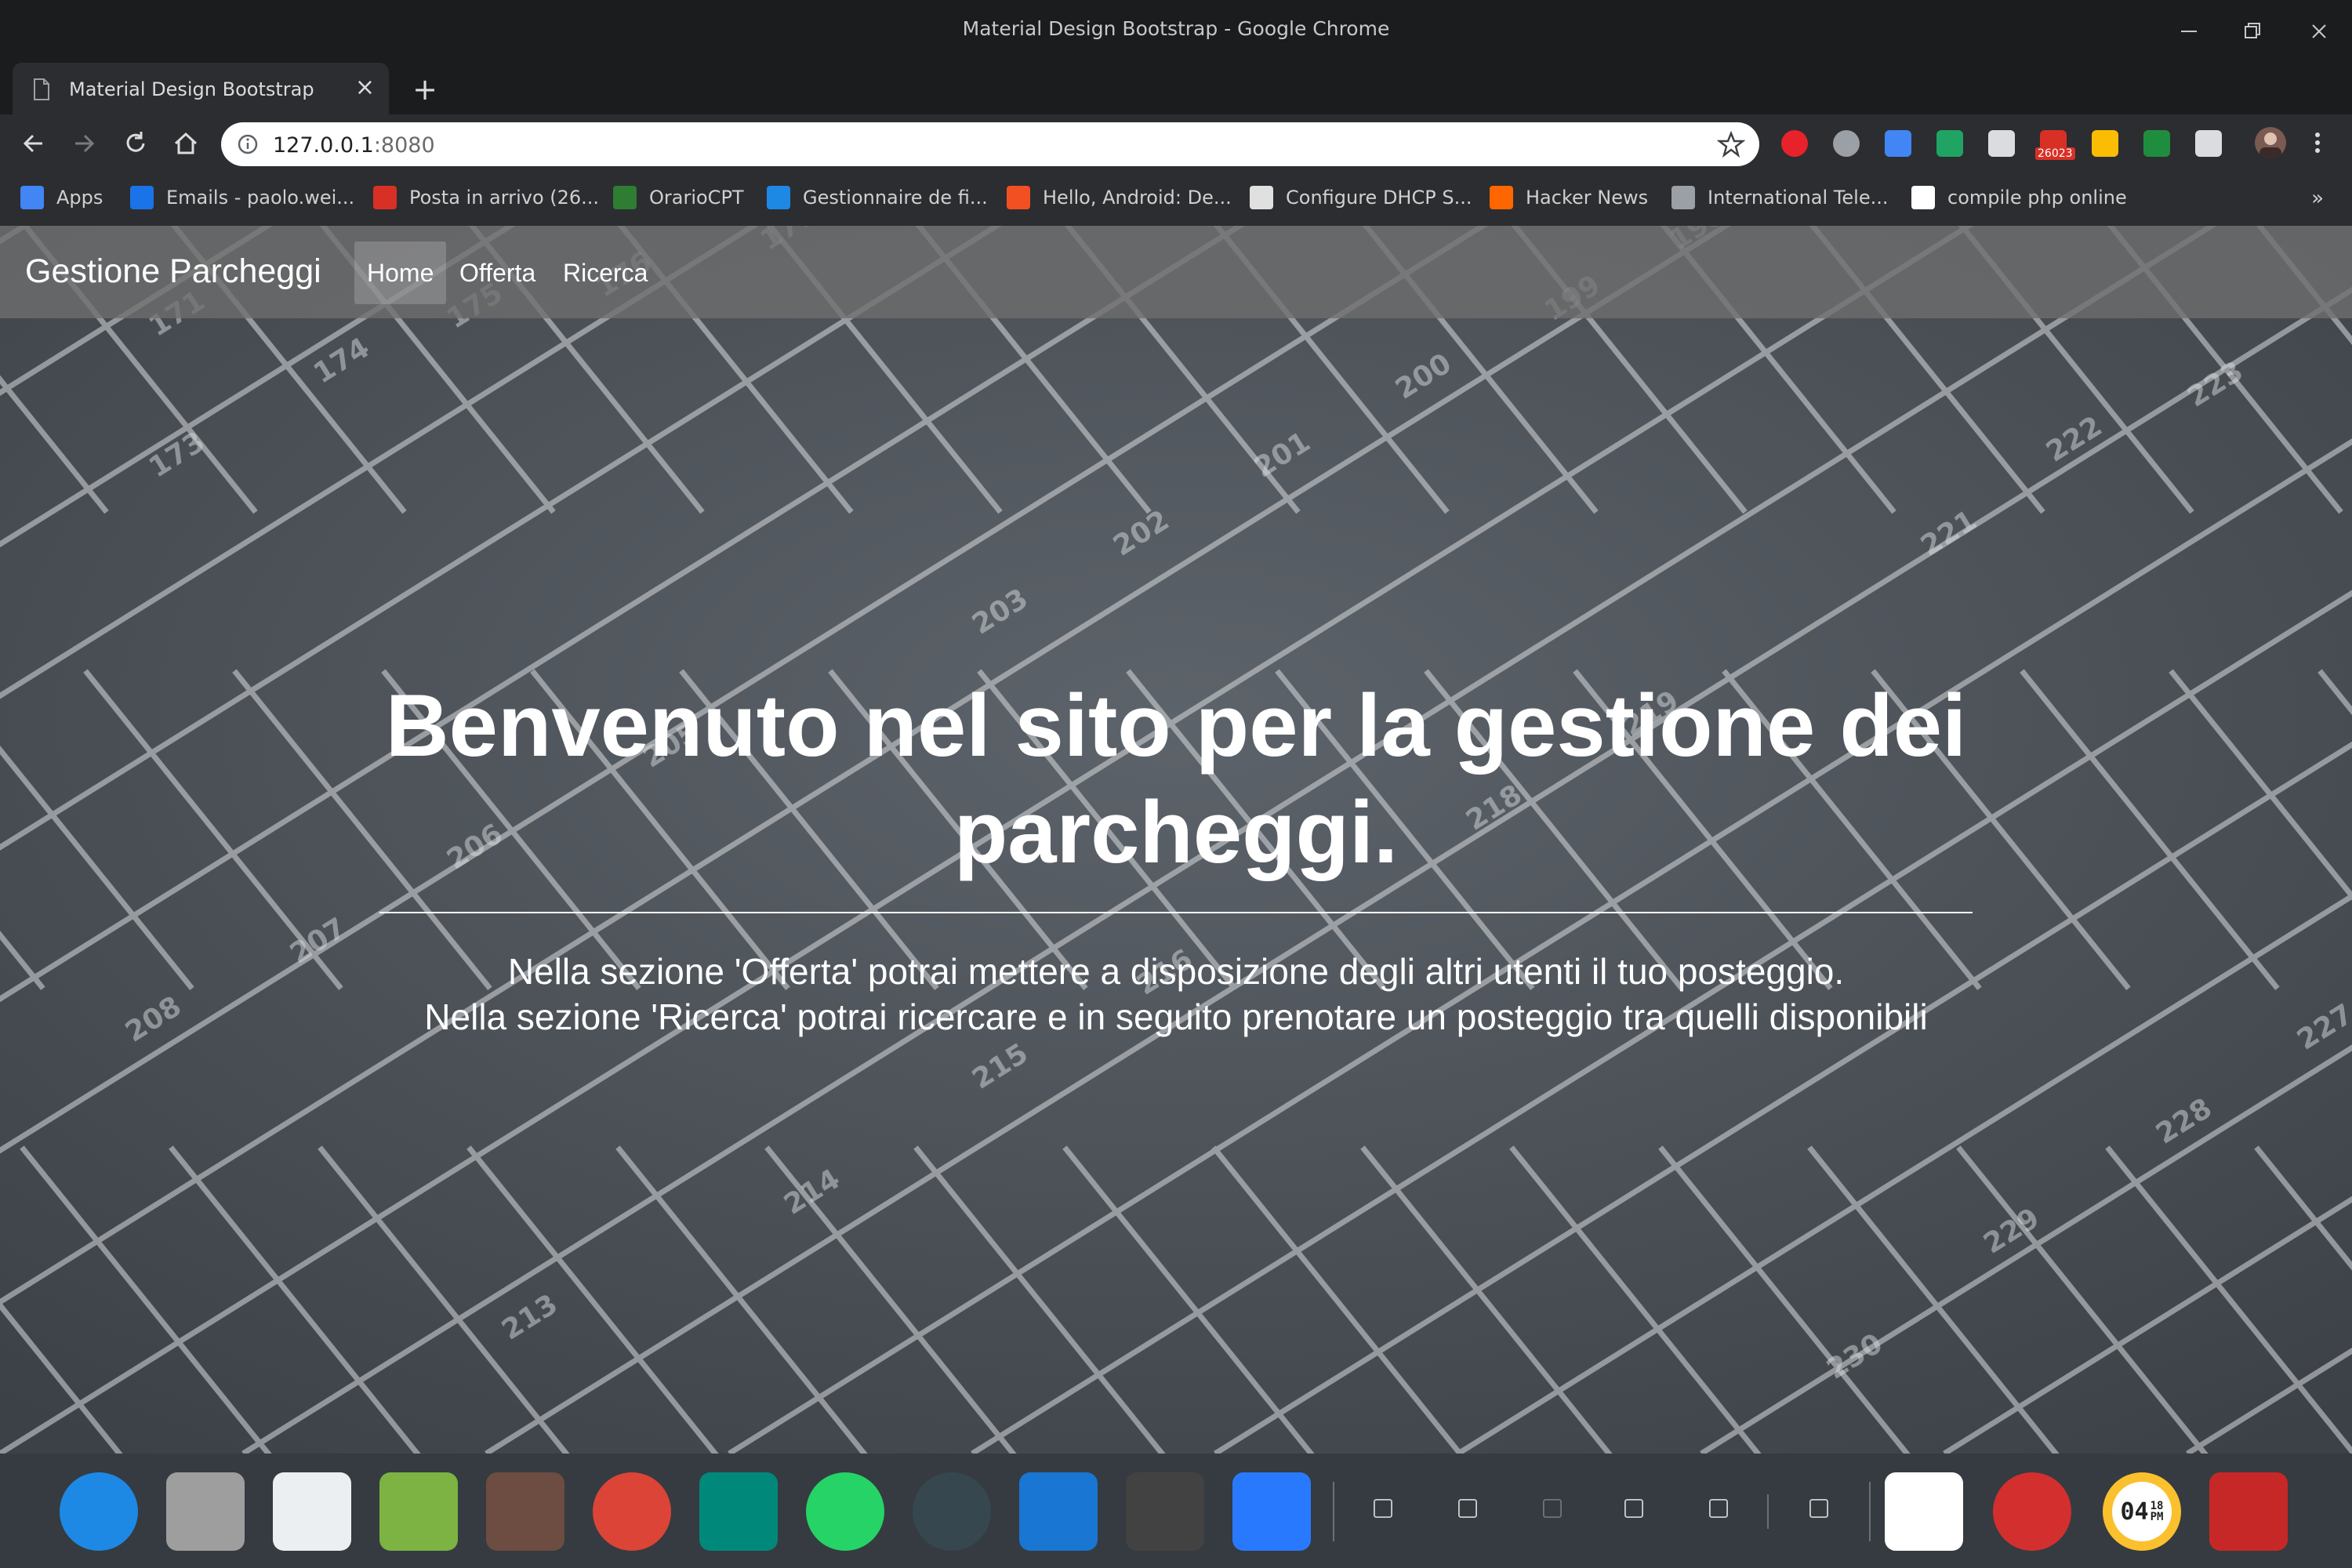 The width and height of the screenshot is (2352, 1568). What do you see at coordinates (2055, 145) in the screenshot?
I see `gmail-counter-icon: 26023` at bounding box center [2055, 145].